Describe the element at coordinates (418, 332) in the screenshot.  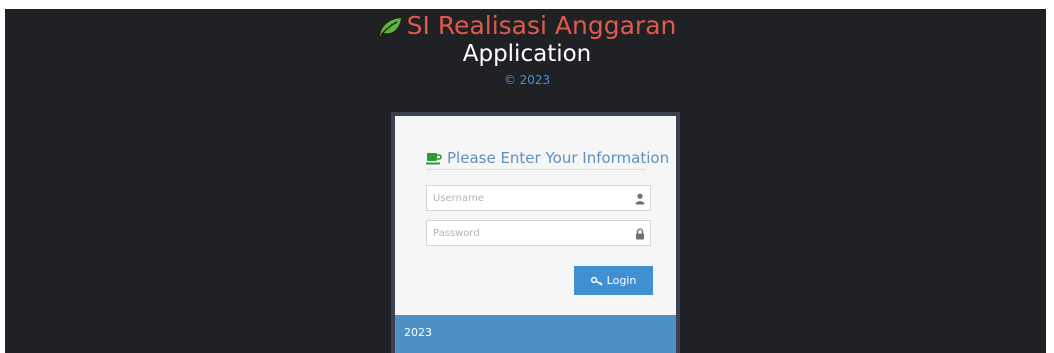
I see `footer-year-text: 2023` at that location.